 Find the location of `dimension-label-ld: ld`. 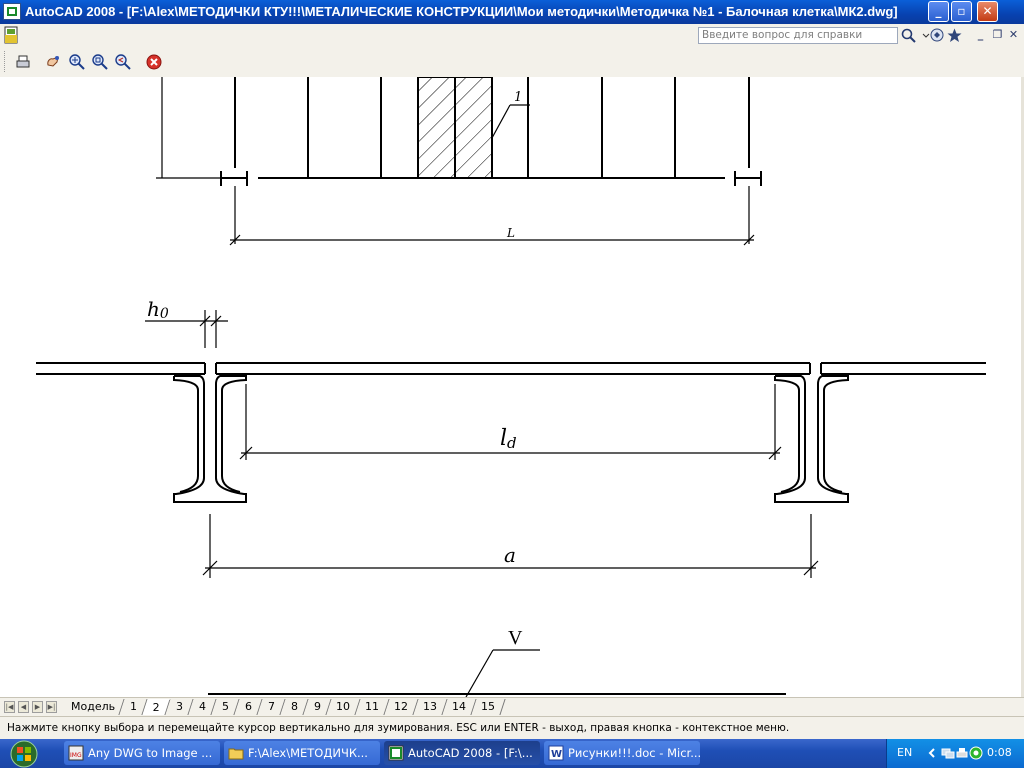

dimension-label-ld: ld is located at coordinates (508, 439).